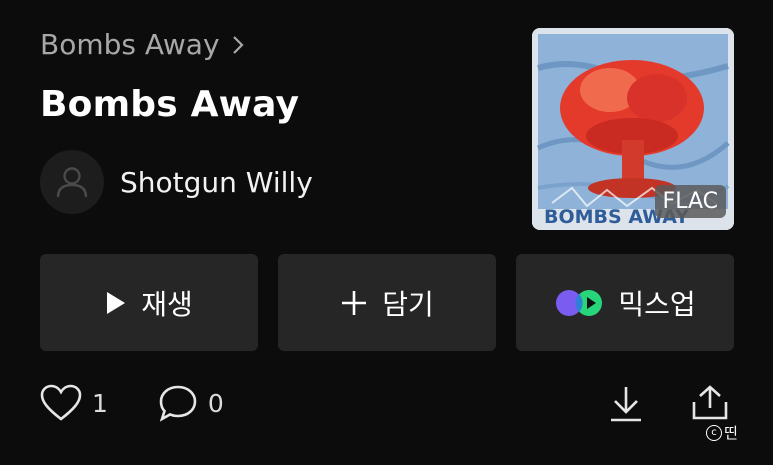 Image resolution: width=773 pixels, height=465 pixels. I want to click on share-button, so click(710, 405).